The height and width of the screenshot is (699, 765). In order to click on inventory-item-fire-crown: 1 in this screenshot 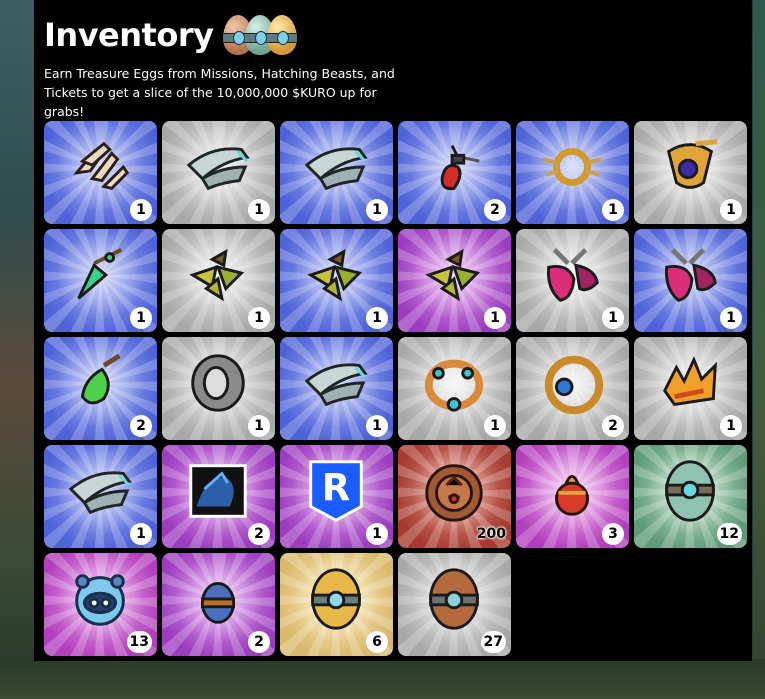, I will do `click(690, 388)`.